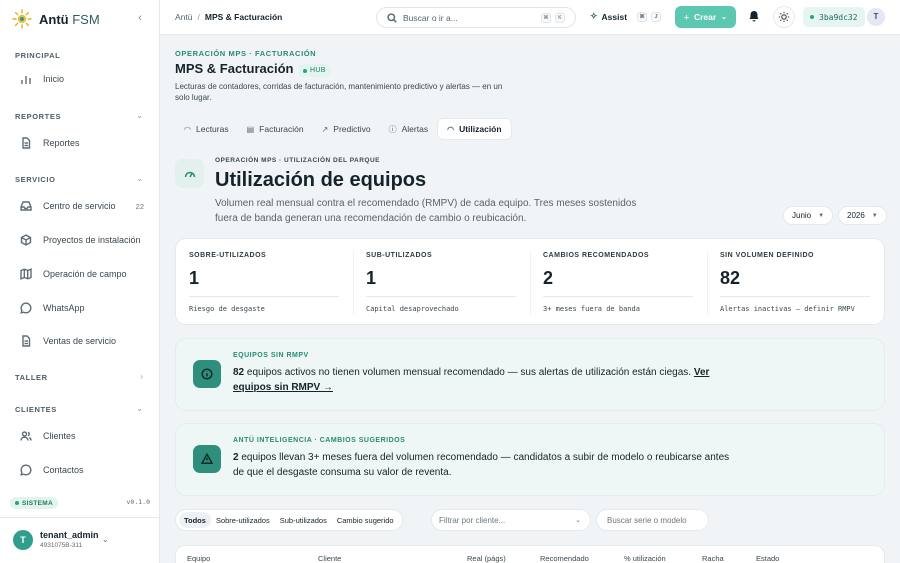 This screenshot has height=563, width=900. Describe the element at coordinates (195, 520) in the screenshot. I see `chip-todos: Todos` at that location.